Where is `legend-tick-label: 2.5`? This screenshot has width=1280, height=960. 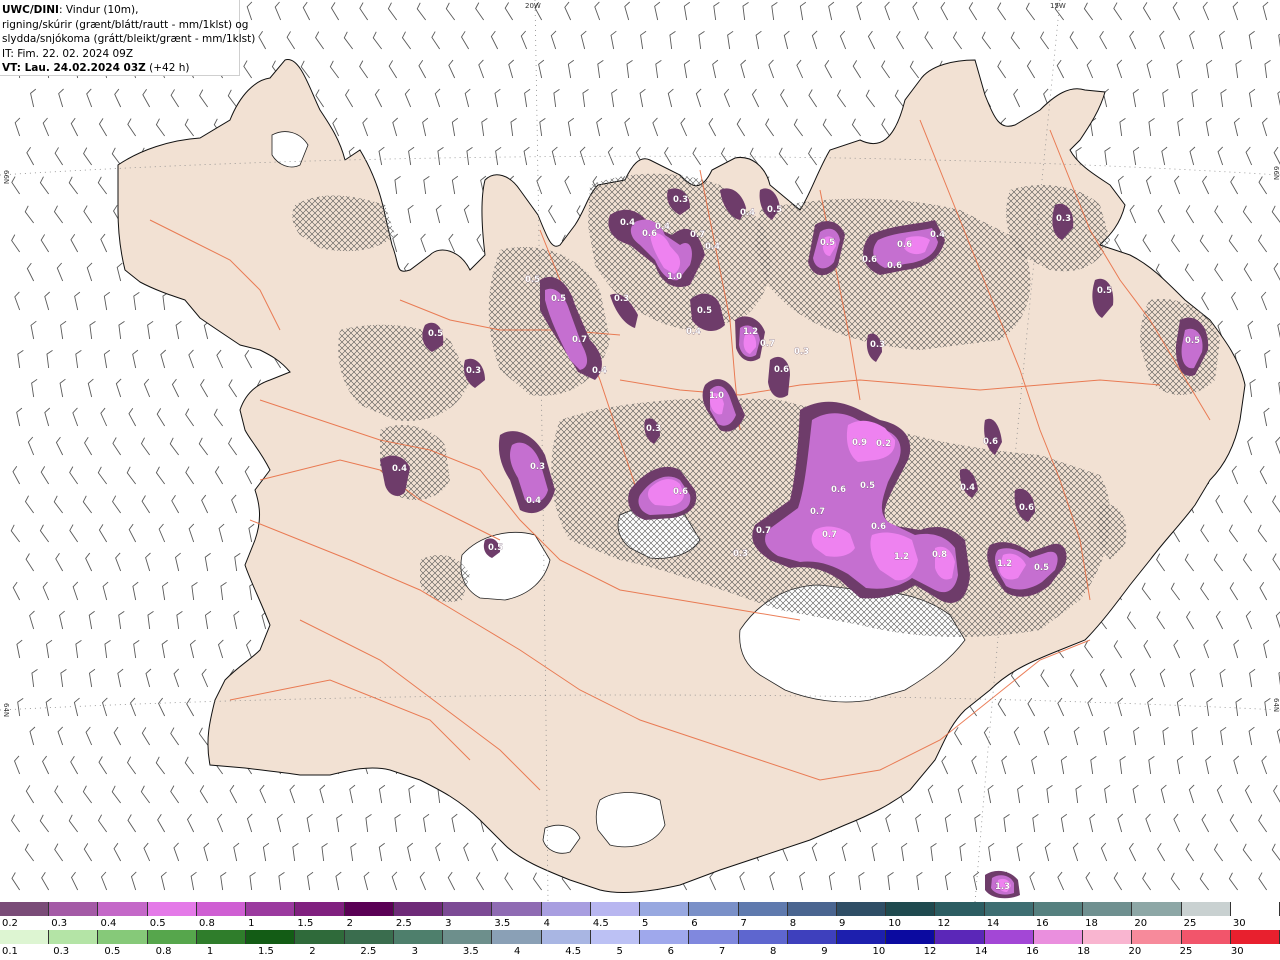
legend-tick-label: 2.5 is located at coordinates (403, 923).